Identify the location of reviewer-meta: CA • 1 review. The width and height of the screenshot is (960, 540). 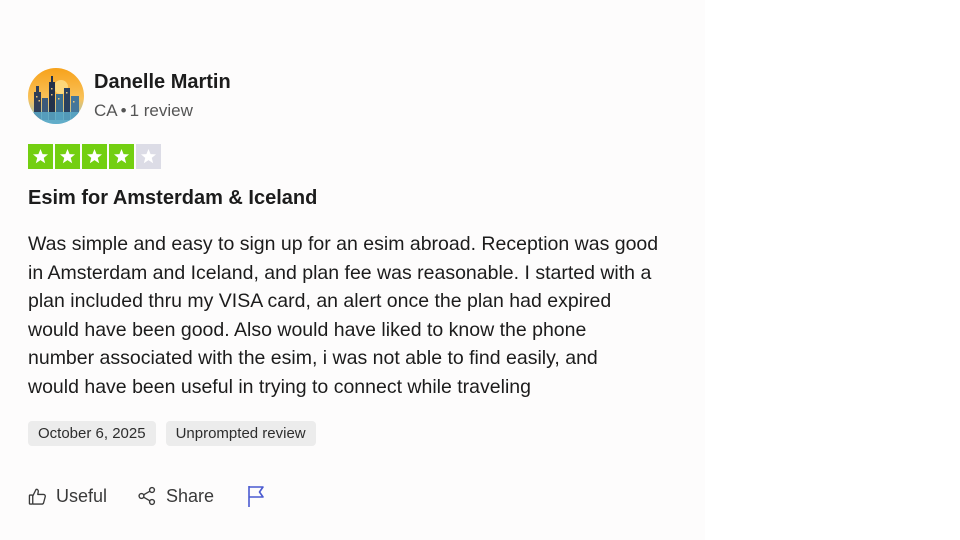
(162, 111).